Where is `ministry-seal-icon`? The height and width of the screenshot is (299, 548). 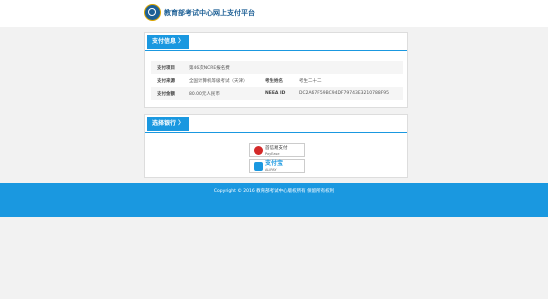
ministry-seal-icon is located at coordinates (152, 12).